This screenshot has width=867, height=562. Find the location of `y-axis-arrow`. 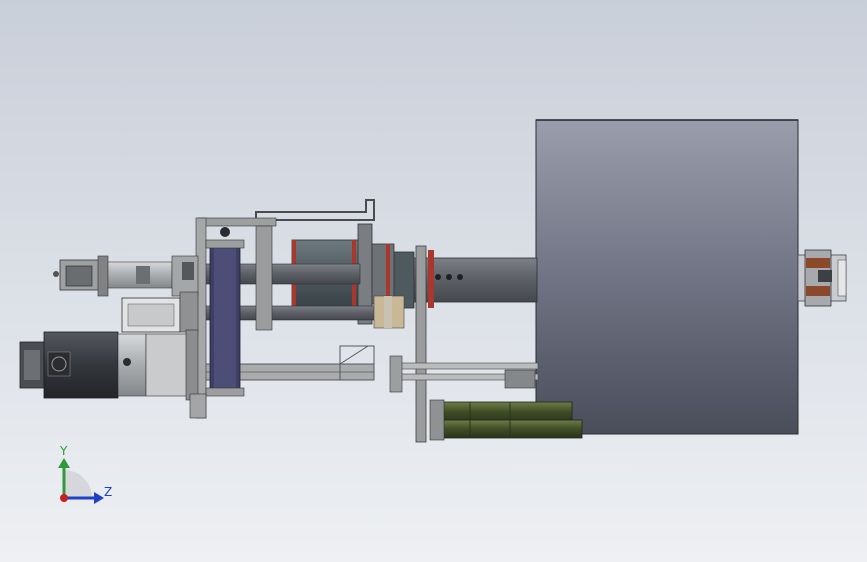

y-axis-arrow is located at coordinates (64, 463).